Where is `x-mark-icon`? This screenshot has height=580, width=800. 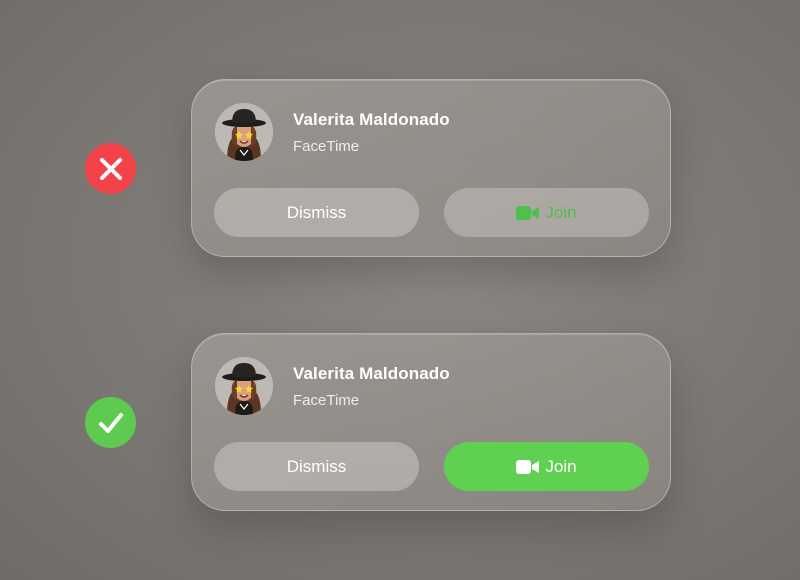 x-mark-icon is located at coordinates (111, 169).